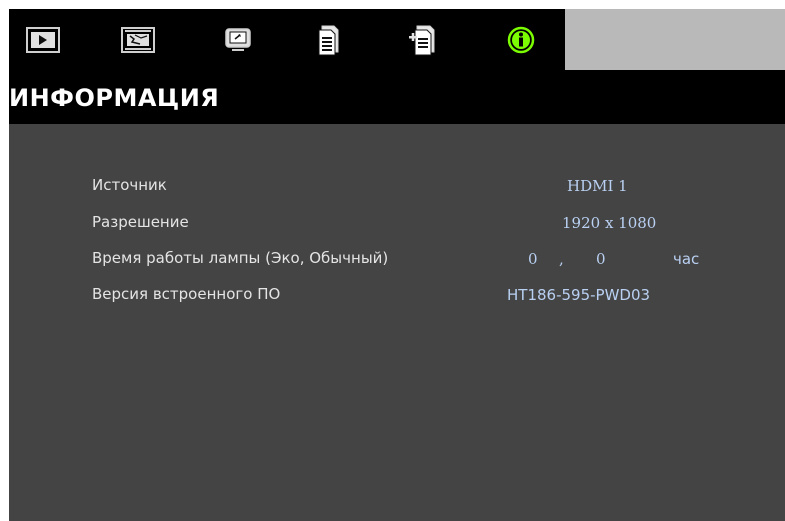 This screenshot has height=521, width=785. I want to click on video-play-icon, so click(42, 39).